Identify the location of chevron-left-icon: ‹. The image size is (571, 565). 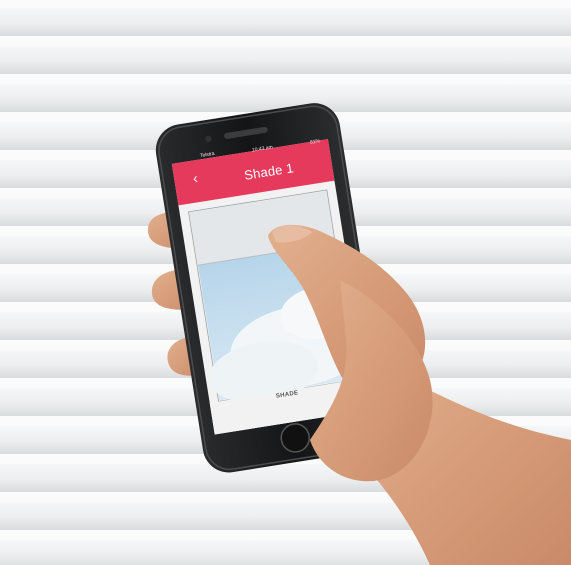
(195, 178).